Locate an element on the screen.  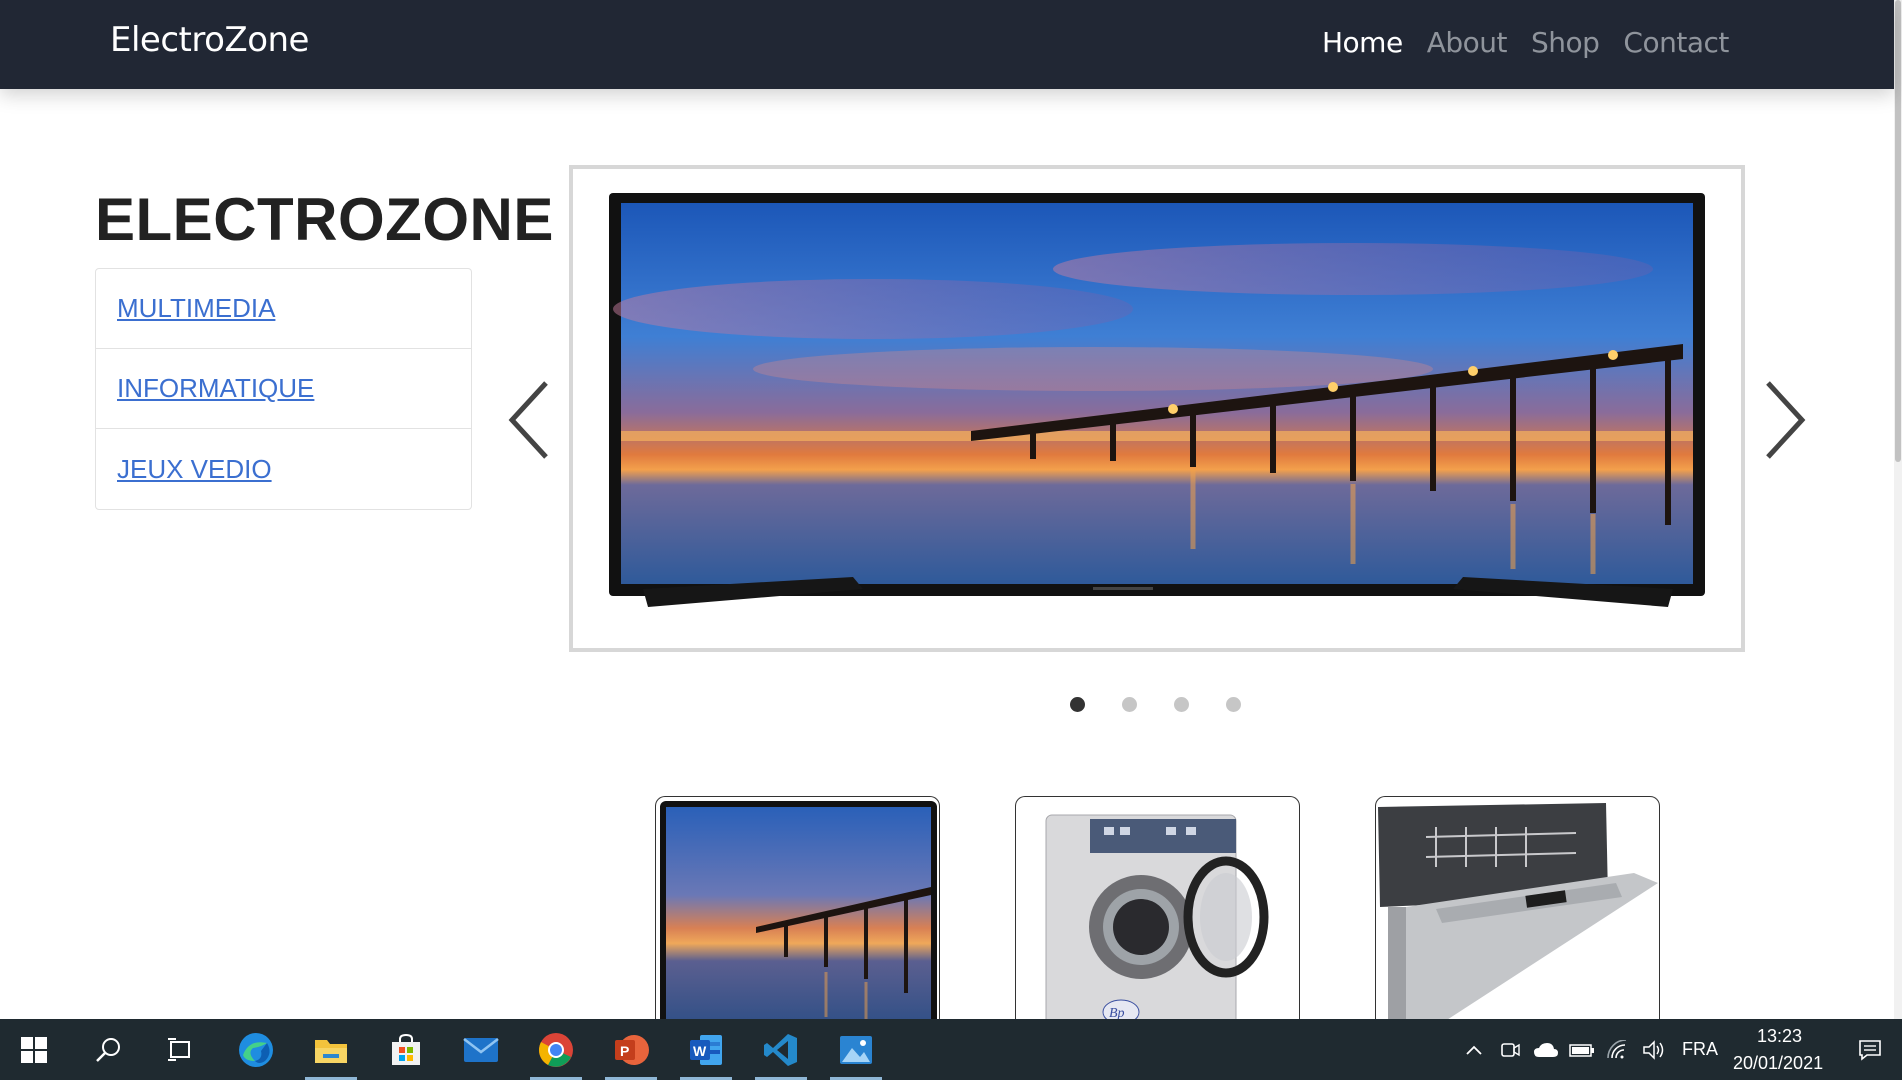
folder-icon is located at coordinates (331, 1051).